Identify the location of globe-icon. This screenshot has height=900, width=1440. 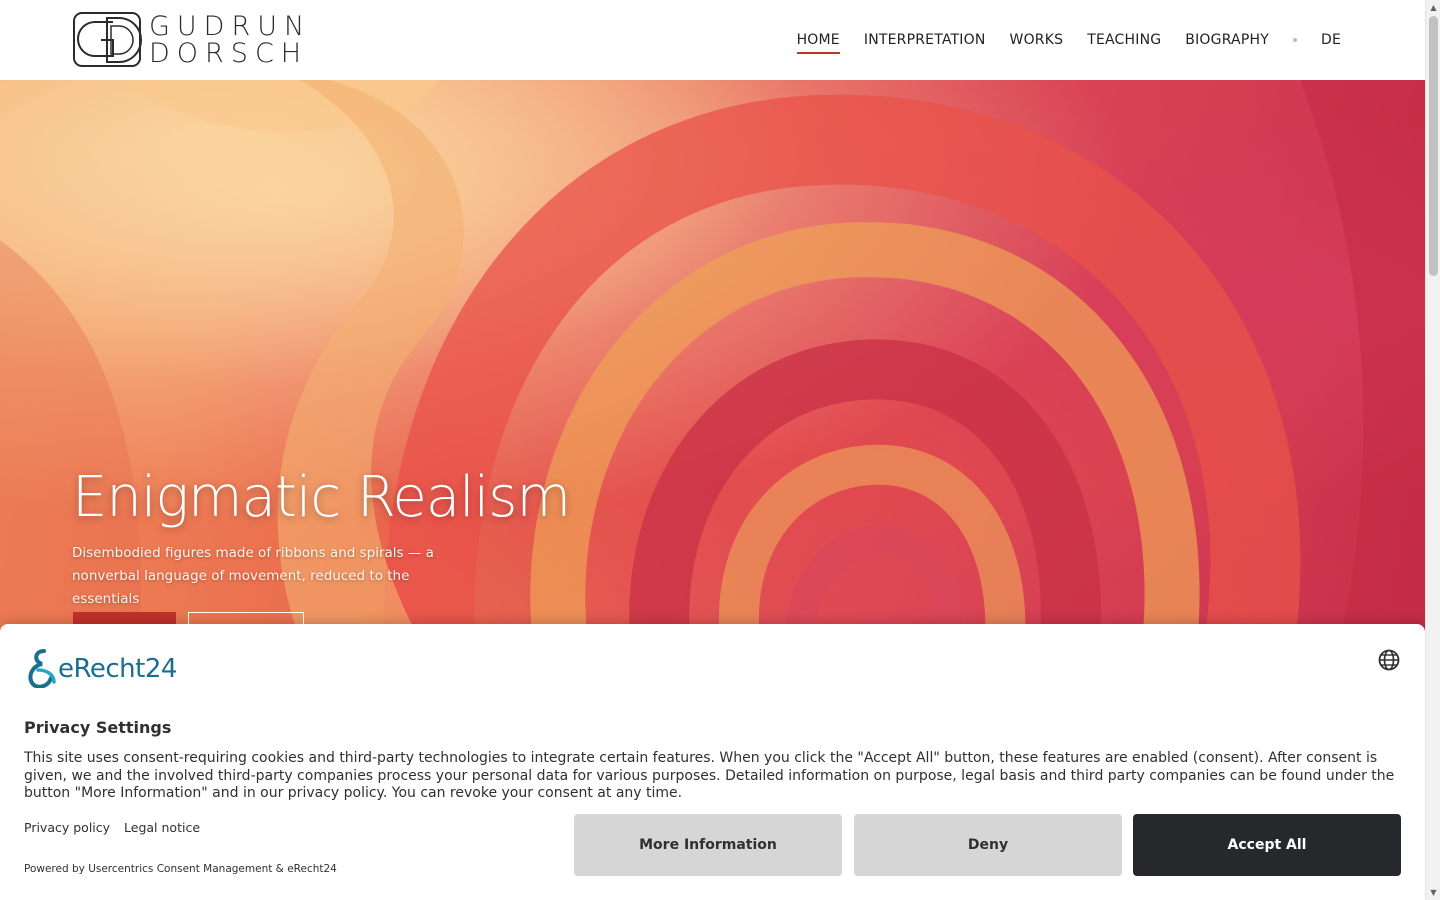
(1389, 660).